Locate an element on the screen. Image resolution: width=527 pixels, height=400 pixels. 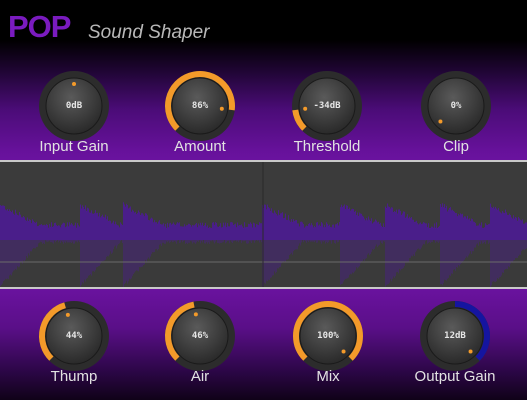
input-gain-value: 0dB is located at coordinates (74, 106).